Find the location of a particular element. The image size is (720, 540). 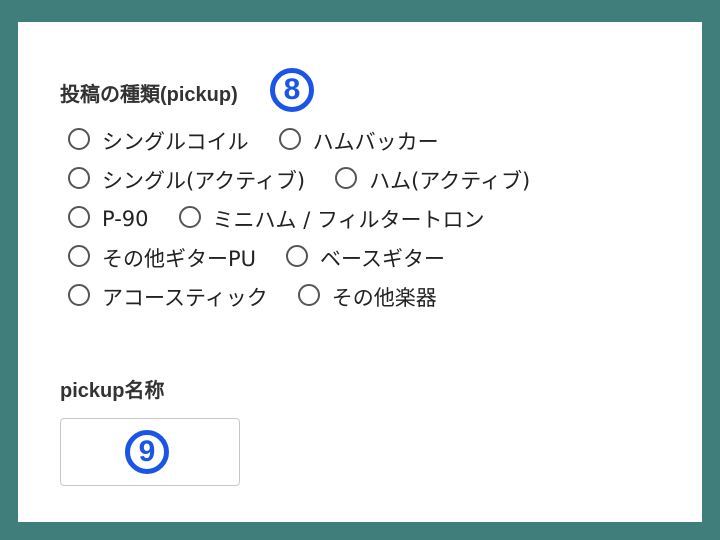

radio-p90: P-90 is located at coordinates (108, 218).